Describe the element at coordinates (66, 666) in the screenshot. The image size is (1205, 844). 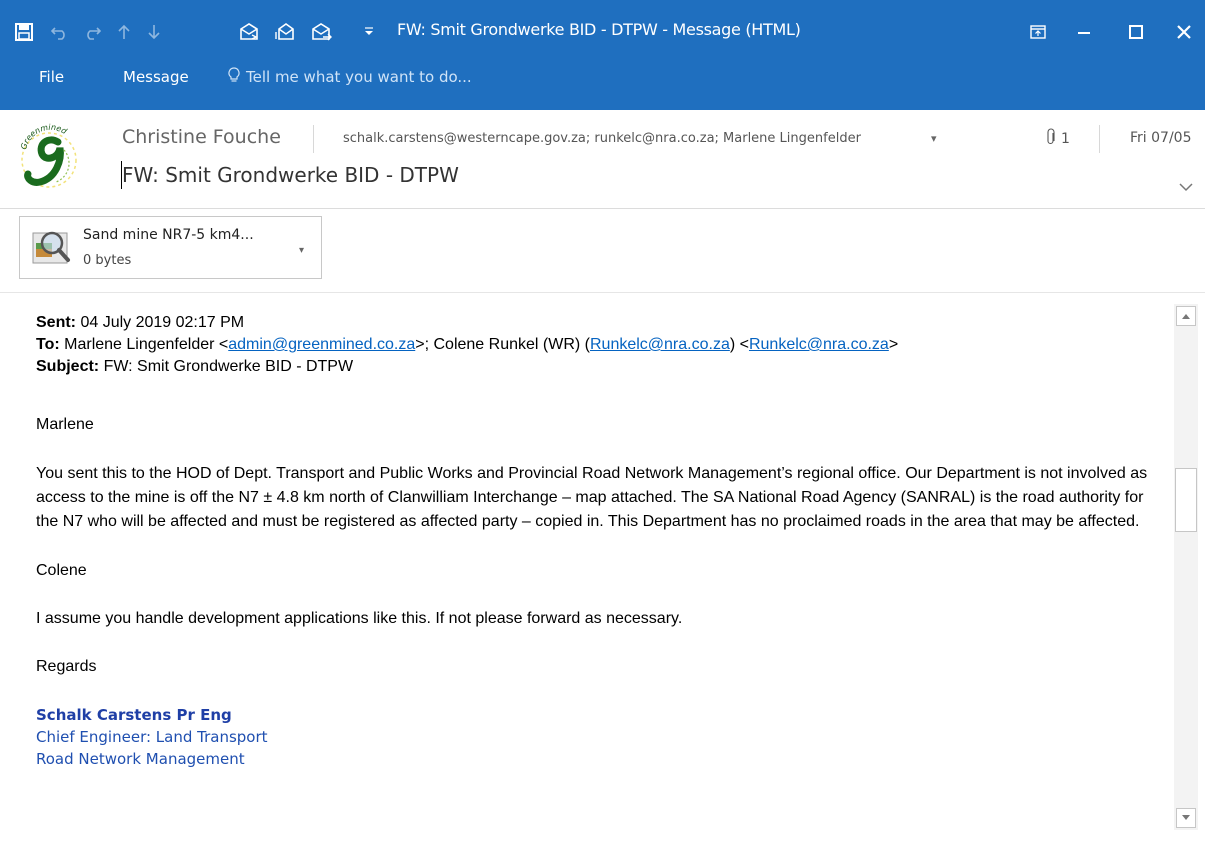
I see `closing: Regards` at that location.